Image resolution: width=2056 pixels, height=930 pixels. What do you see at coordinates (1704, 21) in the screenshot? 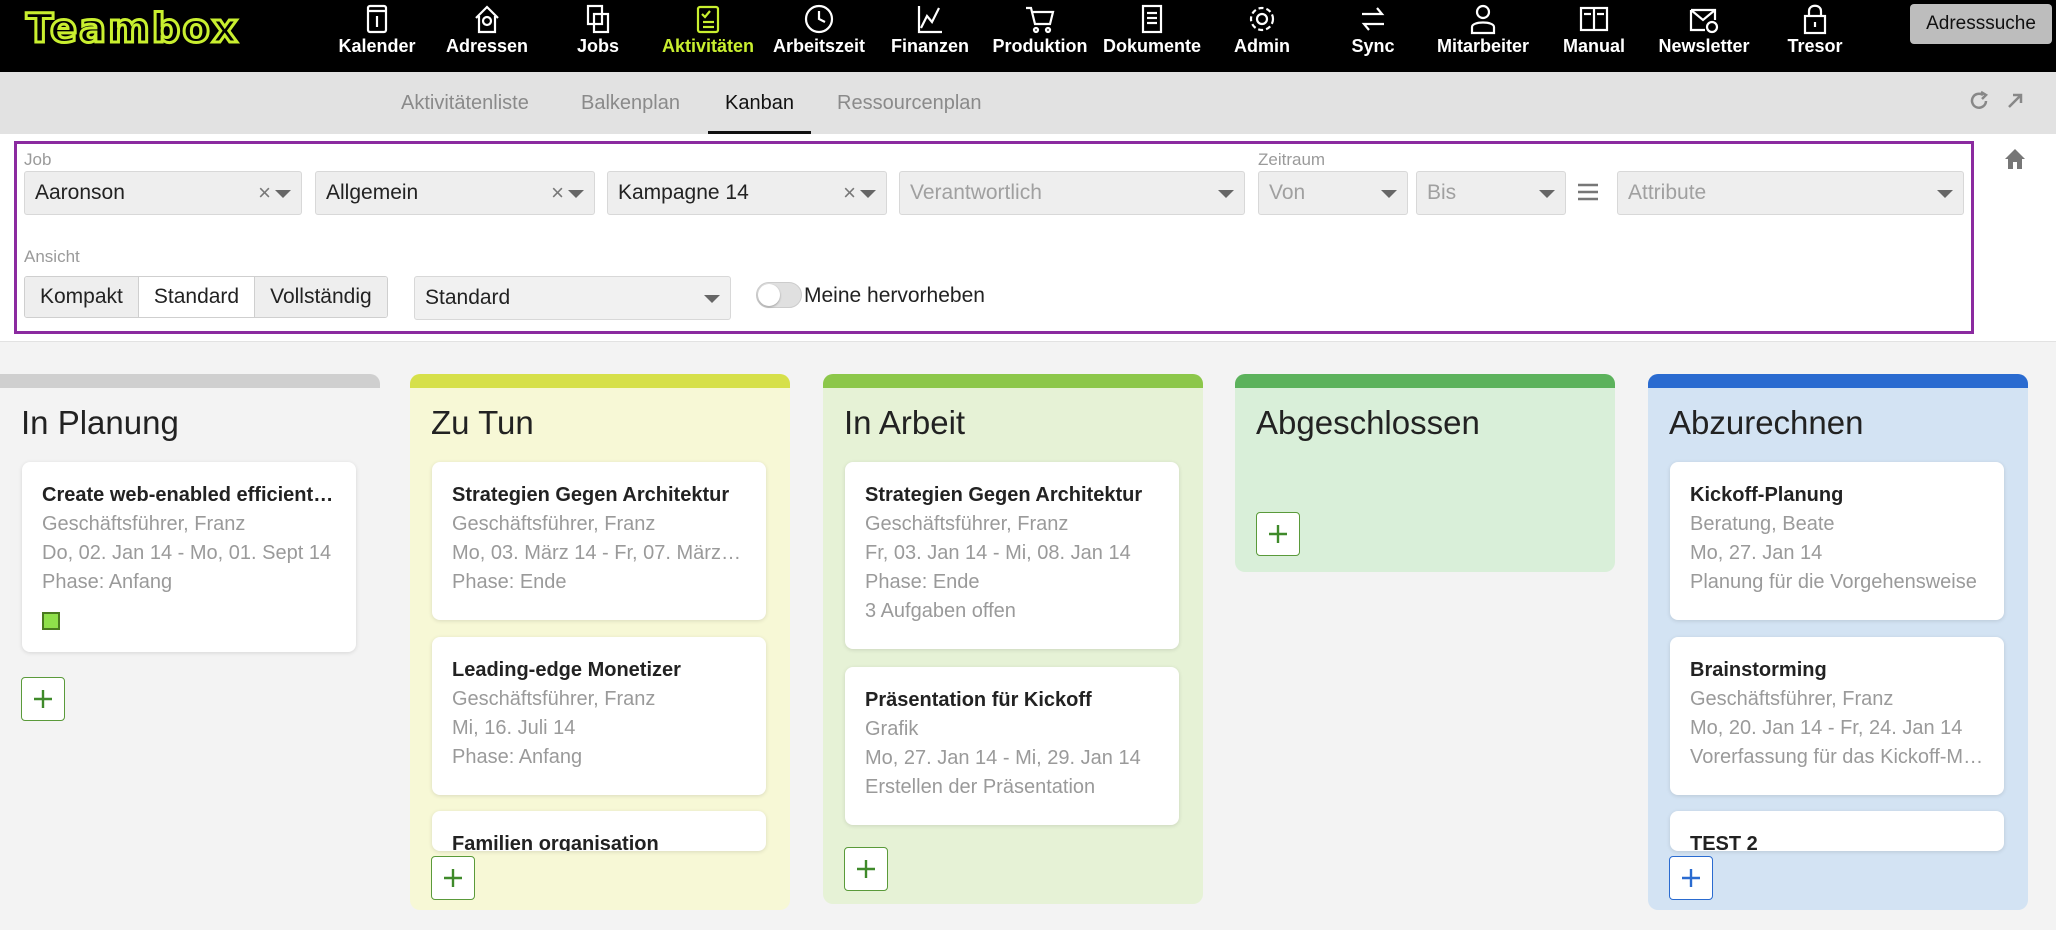
I see `mail-at-icon` at bounding box center [1704, 21].